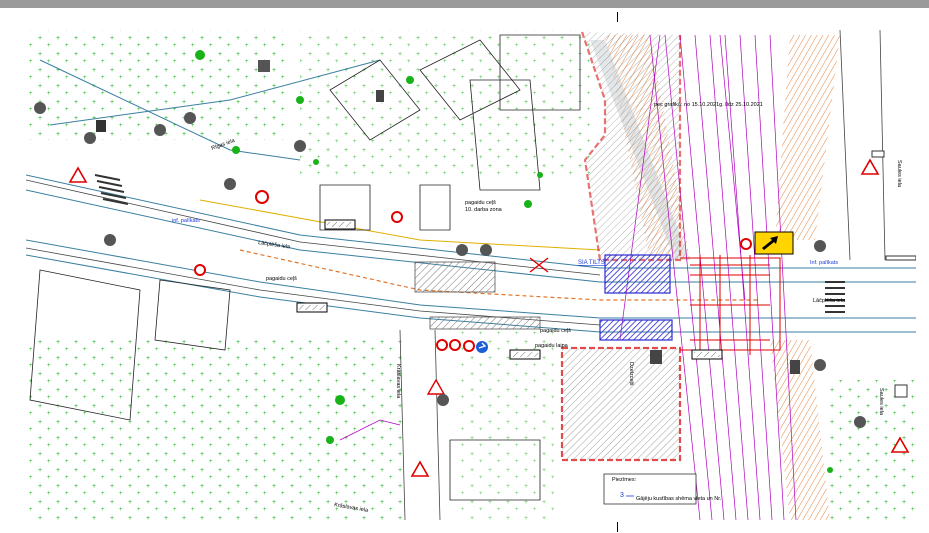  Describe the element at coordinates (899, 174) in the screenshot. I see `street-label-far-right: Saules iela` at that location.